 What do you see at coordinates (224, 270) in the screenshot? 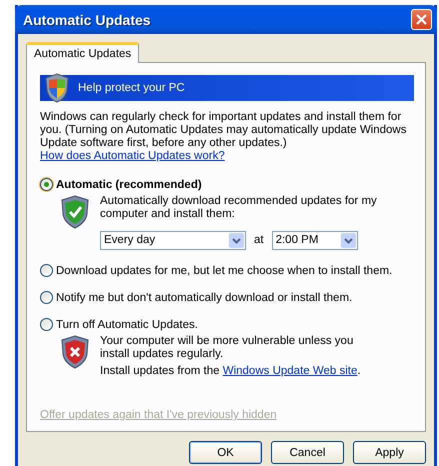
I see `option-label: Download updates for me, but let me choose when to install them.` at bounding box center [224, 270].